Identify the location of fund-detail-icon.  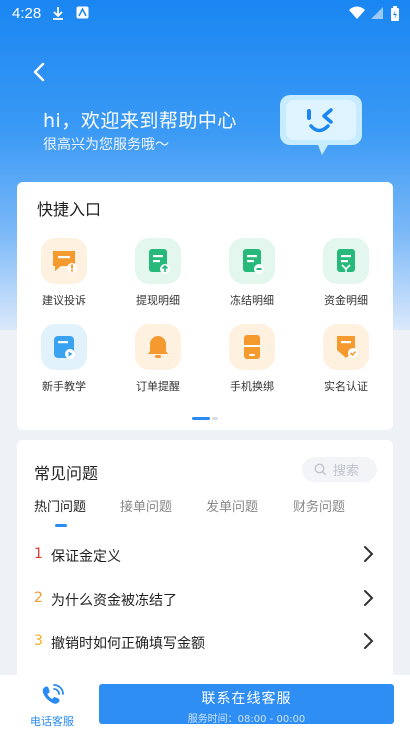
(346, 260).